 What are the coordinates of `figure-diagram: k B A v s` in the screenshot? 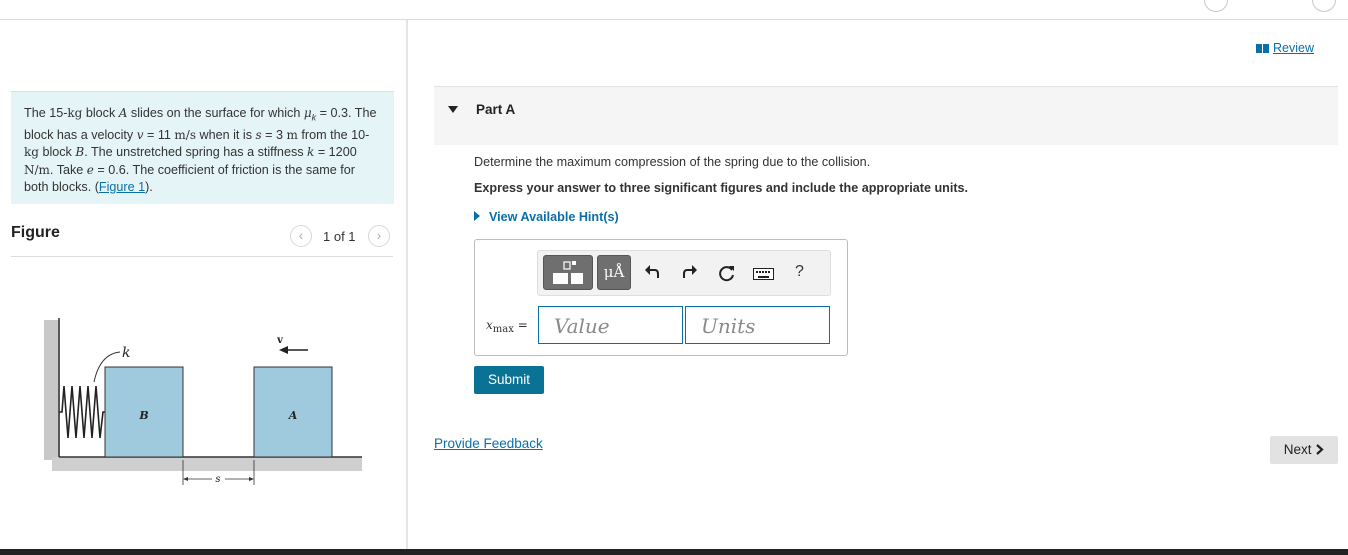 It's located at (203, 401).